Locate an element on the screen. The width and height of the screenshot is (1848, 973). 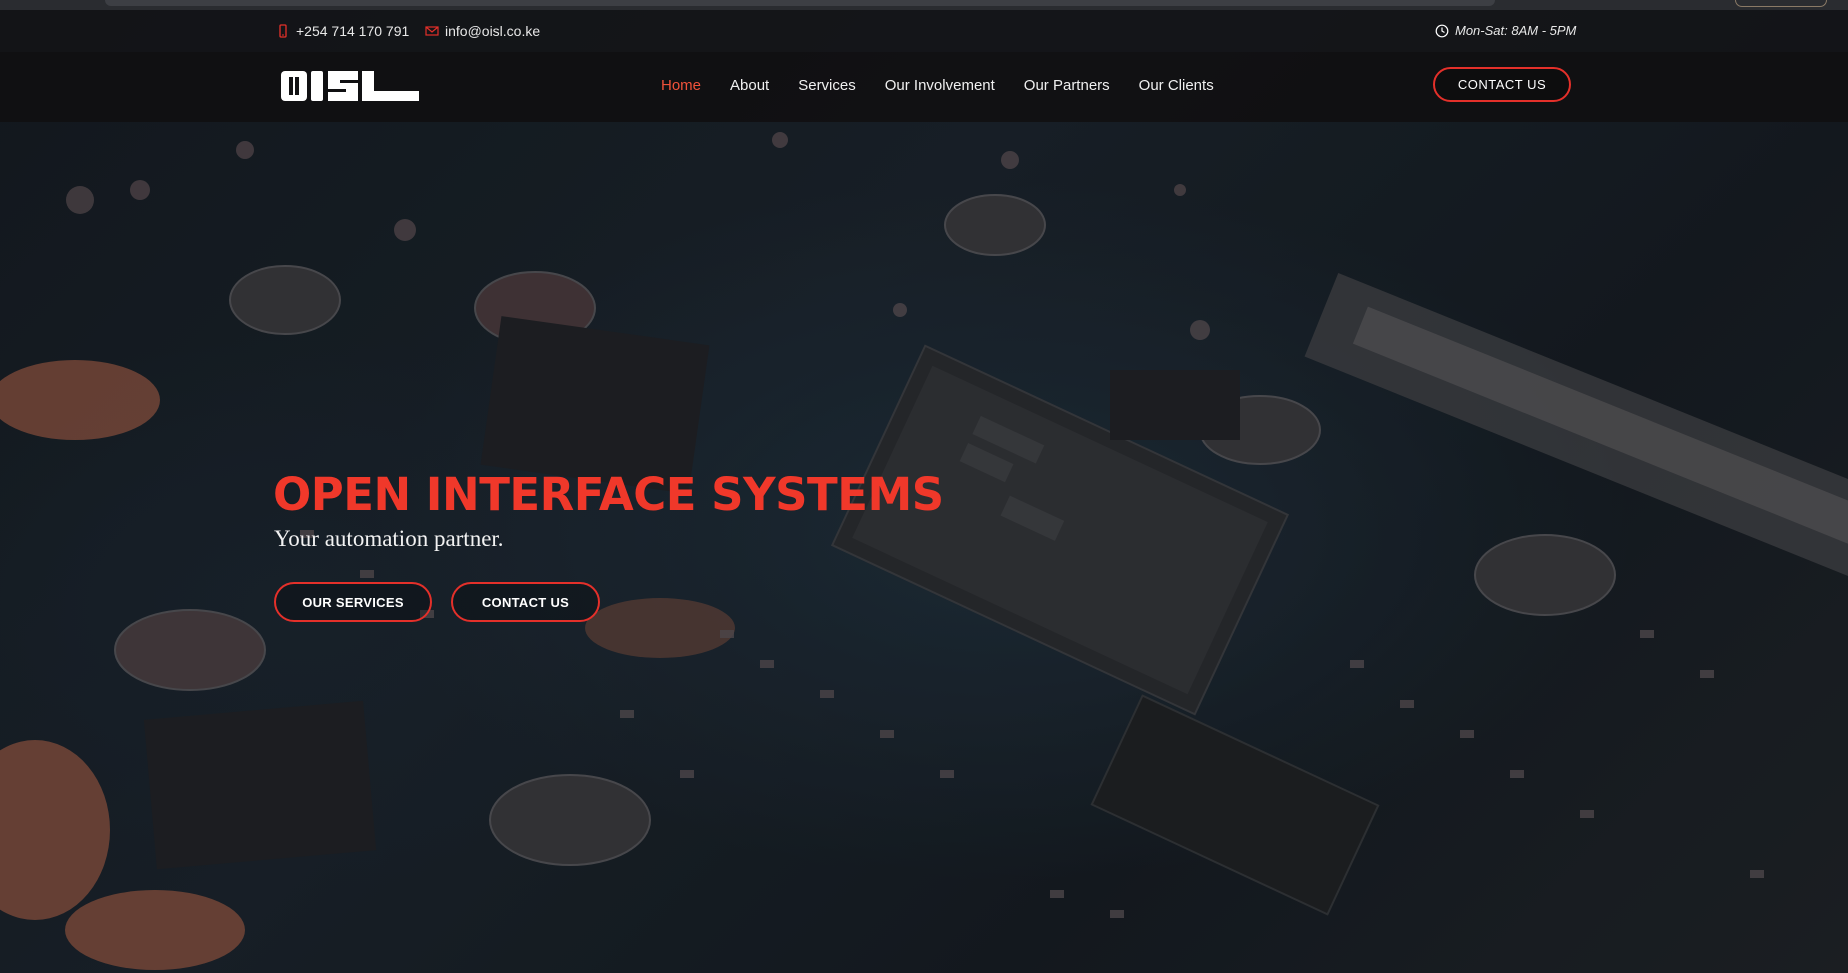
hero-contact-us-button: CONTACT US is located at coordinates (525, 602).